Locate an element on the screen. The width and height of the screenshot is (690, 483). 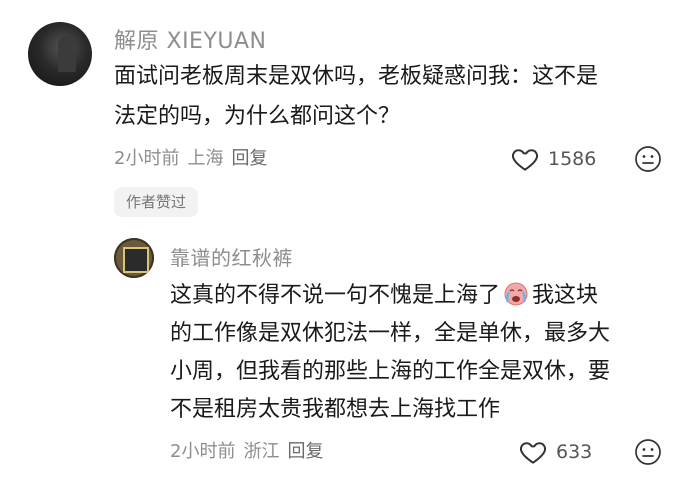
reply-line-3: 小周，但我看的那些上海的工作全是双休，要 is located at coordinates (390, 371).